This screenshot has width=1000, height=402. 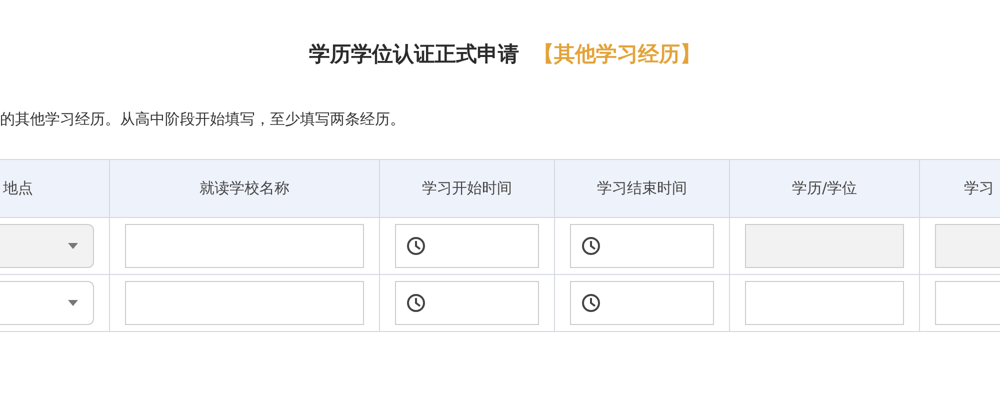 I want to click on instruction-text: 的其他学习经历。从高中阶段开始填写，至少填写两条经历。, so click(x=203, y=119).